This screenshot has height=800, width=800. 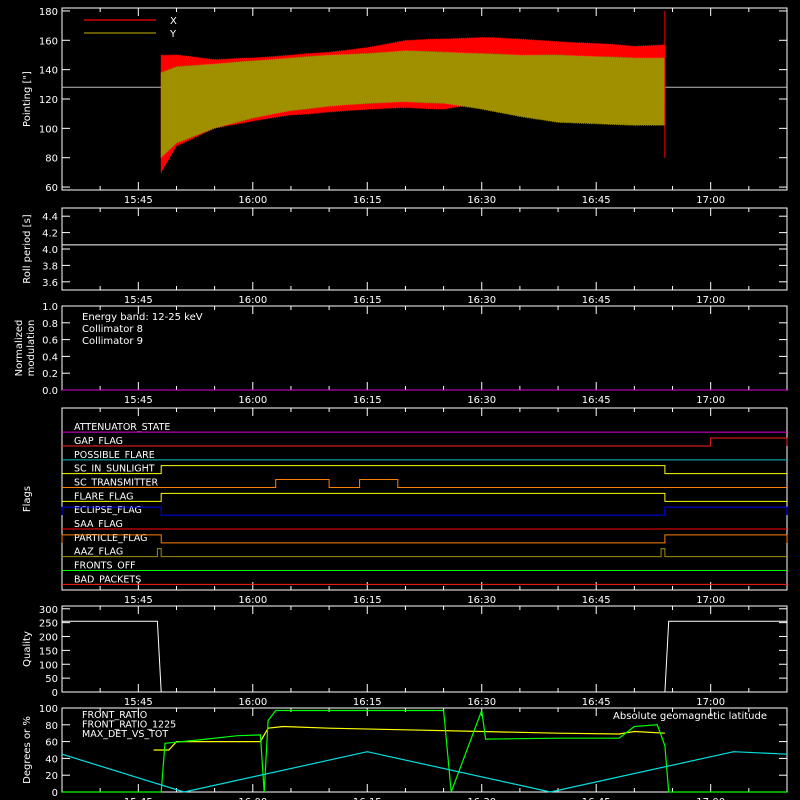 What do you see at coordinates (48, 71) in the screenshot?
I see `y-tick-label: 140` at bounding box center [48, 71].